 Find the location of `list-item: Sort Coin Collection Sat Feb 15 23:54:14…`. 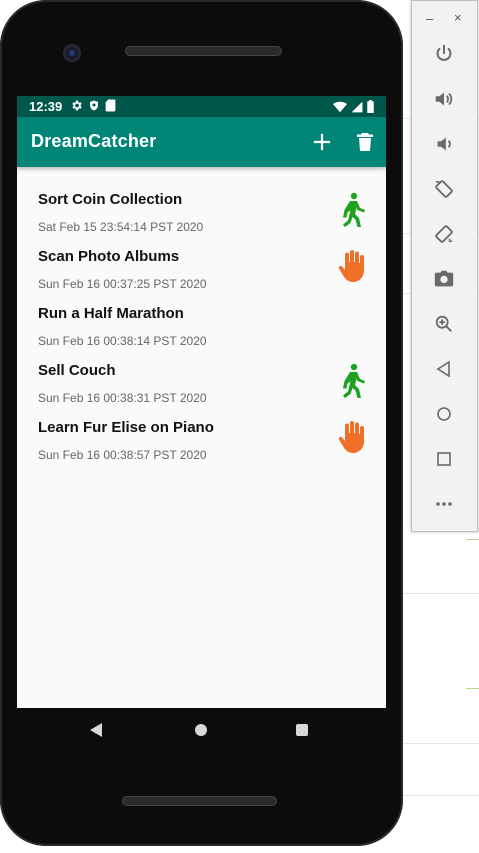

list-item: Sort Coin Collection Sat Feb 15 23:54:14… is located at coordinates (201, 200).